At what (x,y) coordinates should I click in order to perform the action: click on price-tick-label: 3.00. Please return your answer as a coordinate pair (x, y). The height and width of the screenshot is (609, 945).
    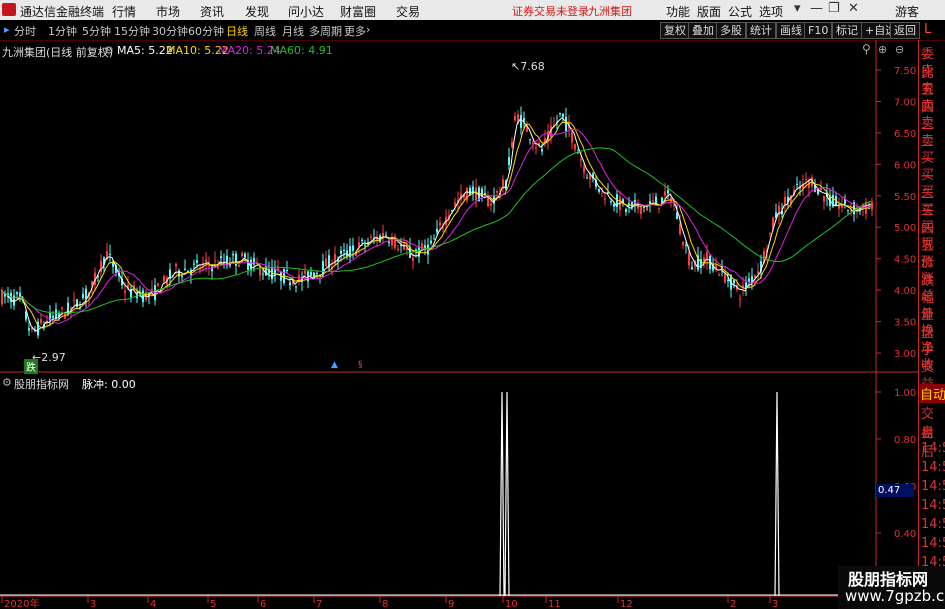
    Looking at the image, I should click on (905, 354).